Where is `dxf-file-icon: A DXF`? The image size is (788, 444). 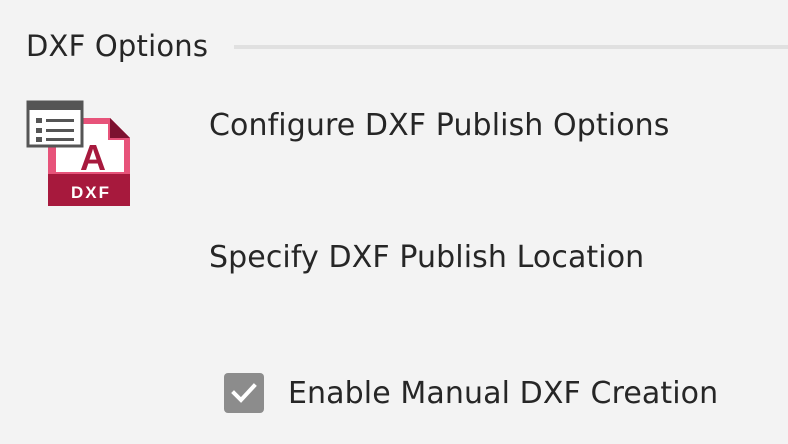 dxf-file-icon: A DXF is located at coordinates (81, 155).